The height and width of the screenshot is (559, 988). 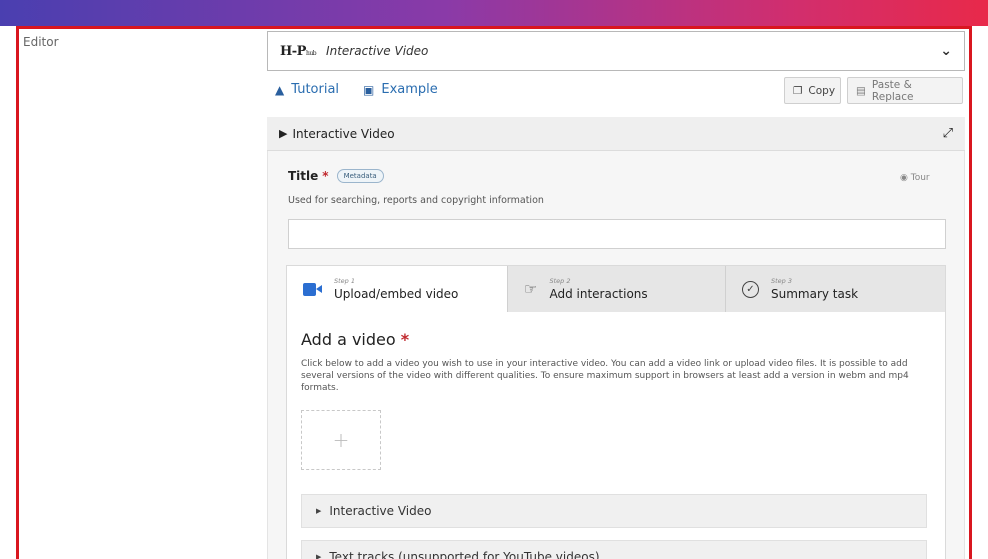 What do you see at coordinates (303, 176) in the screenshot?
I see `title-label-text: Title` at bounding box center [303, 176].